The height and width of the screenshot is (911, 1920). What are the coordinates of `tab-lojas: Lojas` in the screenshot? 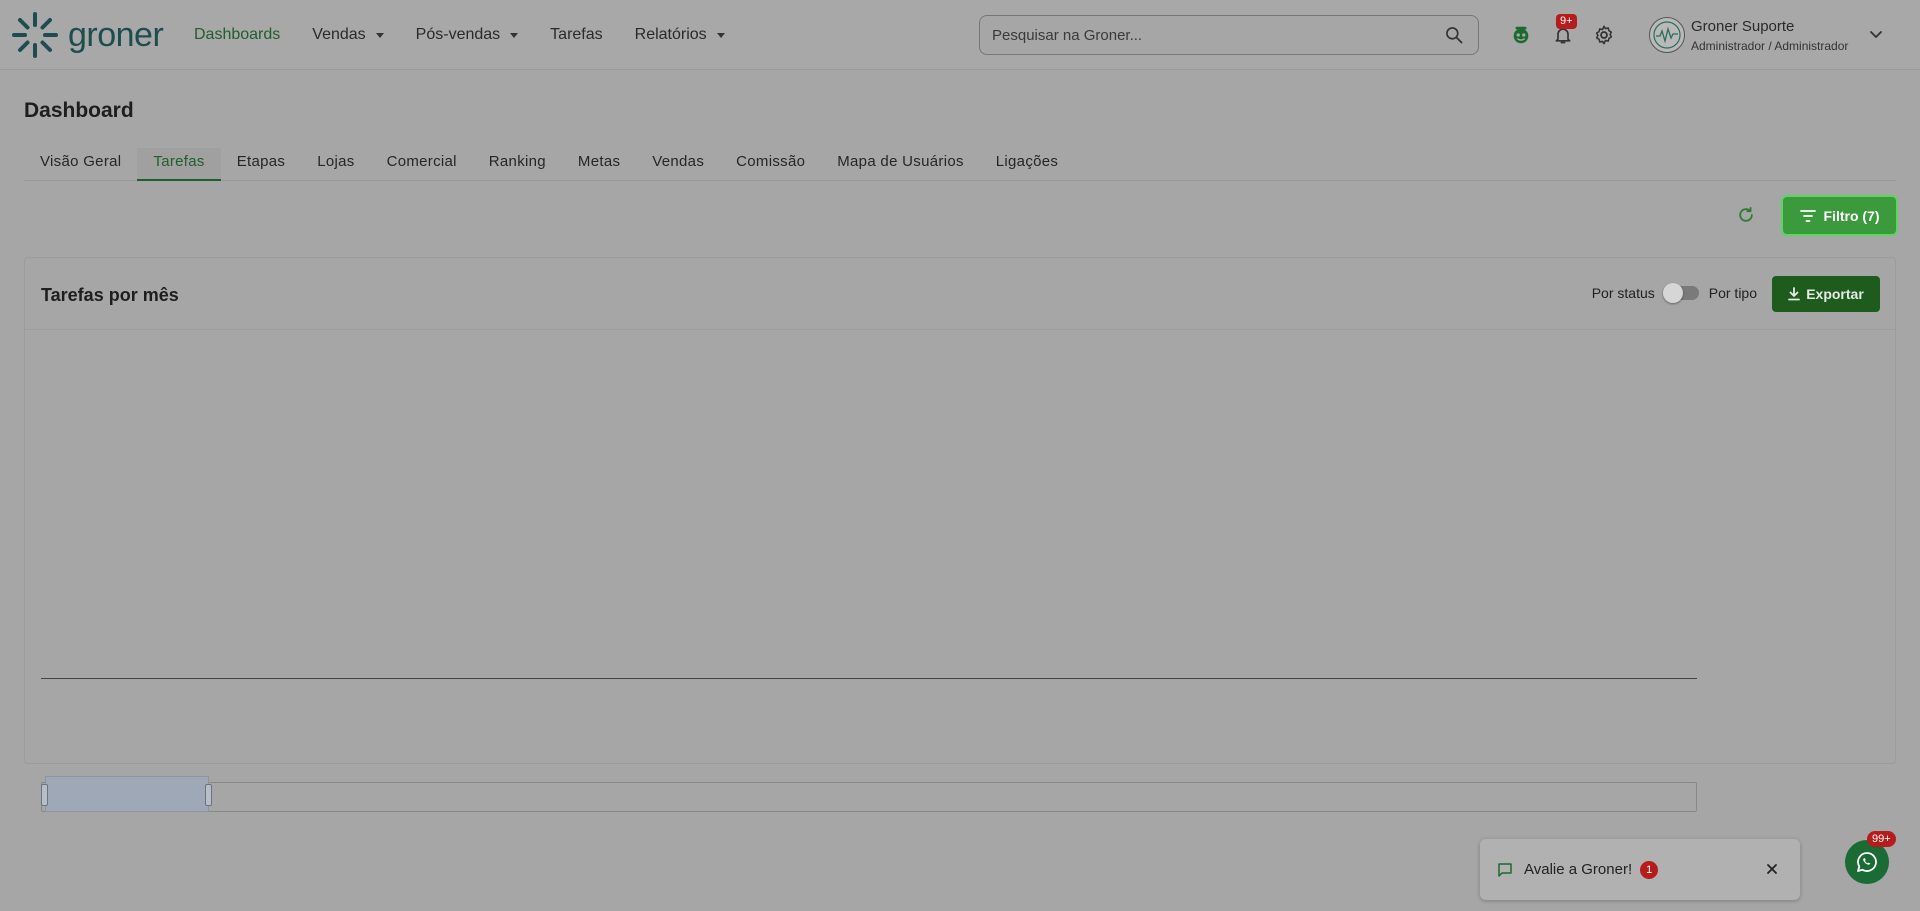 It's located at (335, 164).